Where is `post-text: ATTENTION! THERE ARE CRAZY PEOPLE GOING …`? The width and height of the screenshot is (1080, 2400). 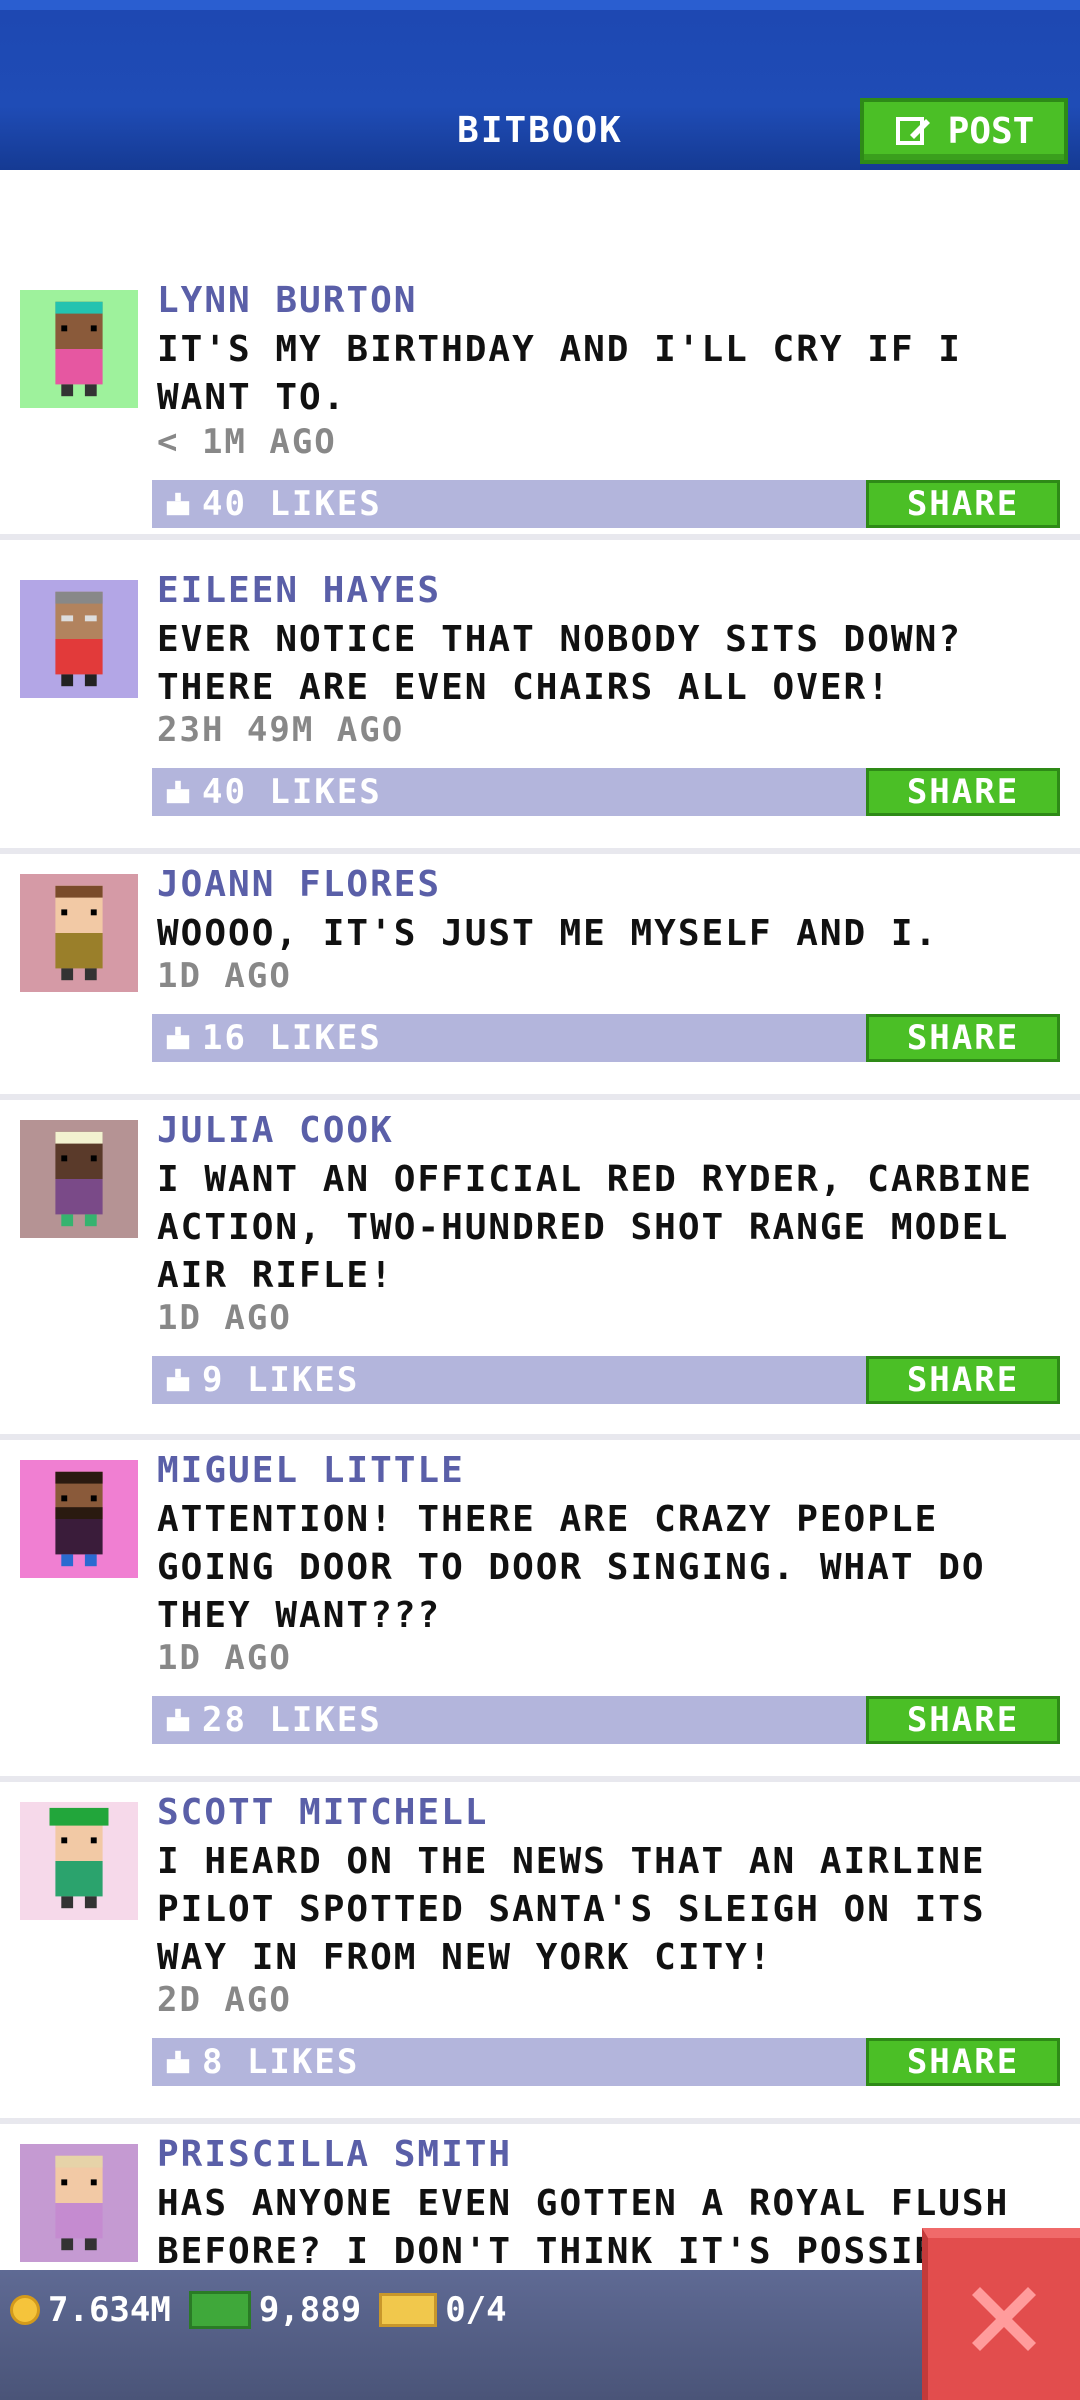 post-text: ATTENTION! THERE ARE CRAZY PEOPLE GOING … is located at coordinates (571, 1567).